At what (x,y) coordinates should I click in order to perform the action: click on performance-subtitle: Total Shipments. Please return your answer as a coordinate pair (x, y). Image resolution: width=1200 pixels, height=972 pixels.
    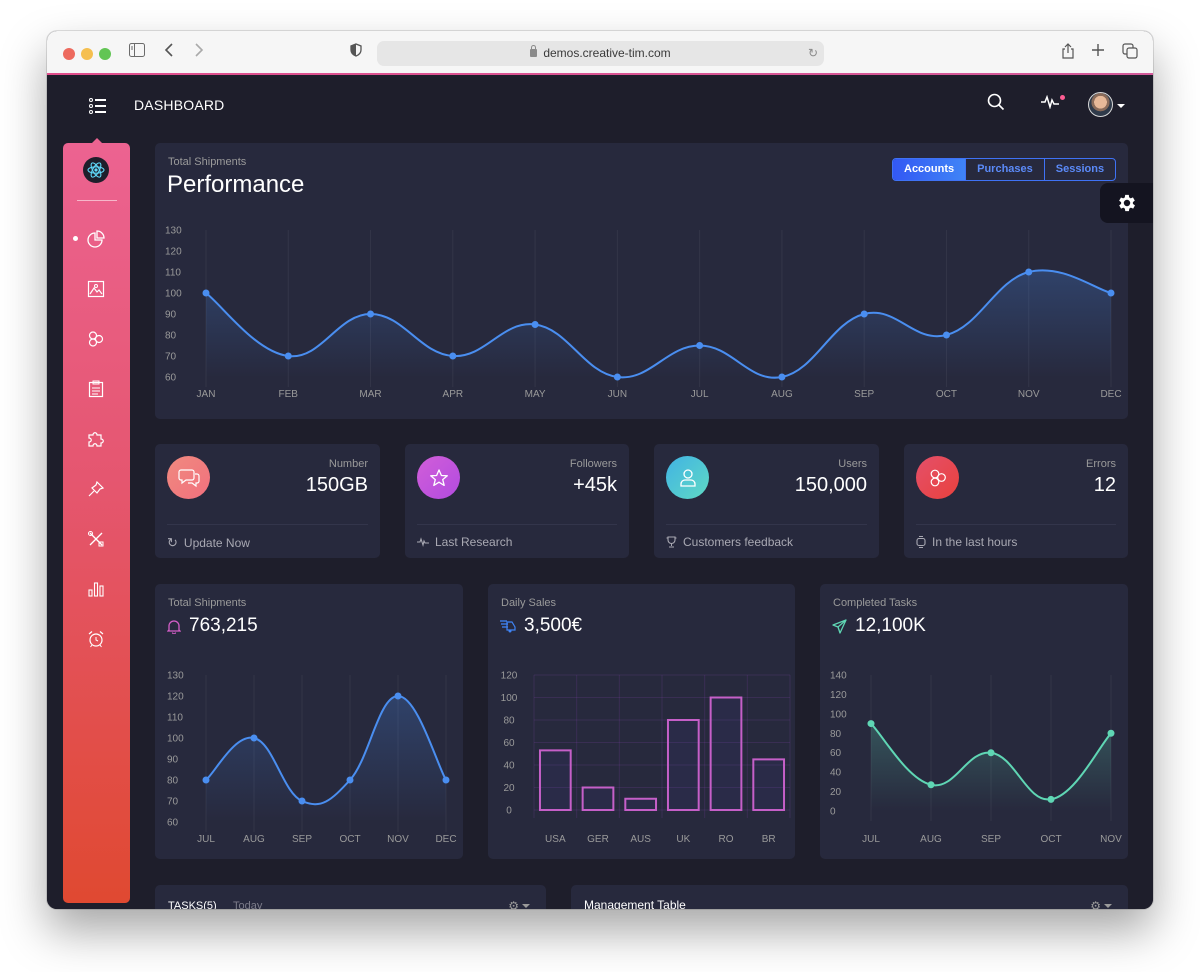
    Looking at the image, I should click on (207, 162).